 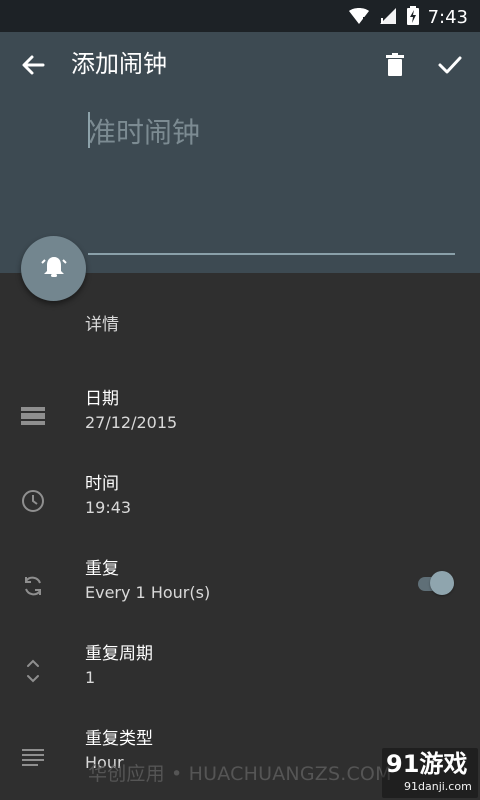 I want to click on date-row: 日期 27/12/2015, so click(x=240, y=422).